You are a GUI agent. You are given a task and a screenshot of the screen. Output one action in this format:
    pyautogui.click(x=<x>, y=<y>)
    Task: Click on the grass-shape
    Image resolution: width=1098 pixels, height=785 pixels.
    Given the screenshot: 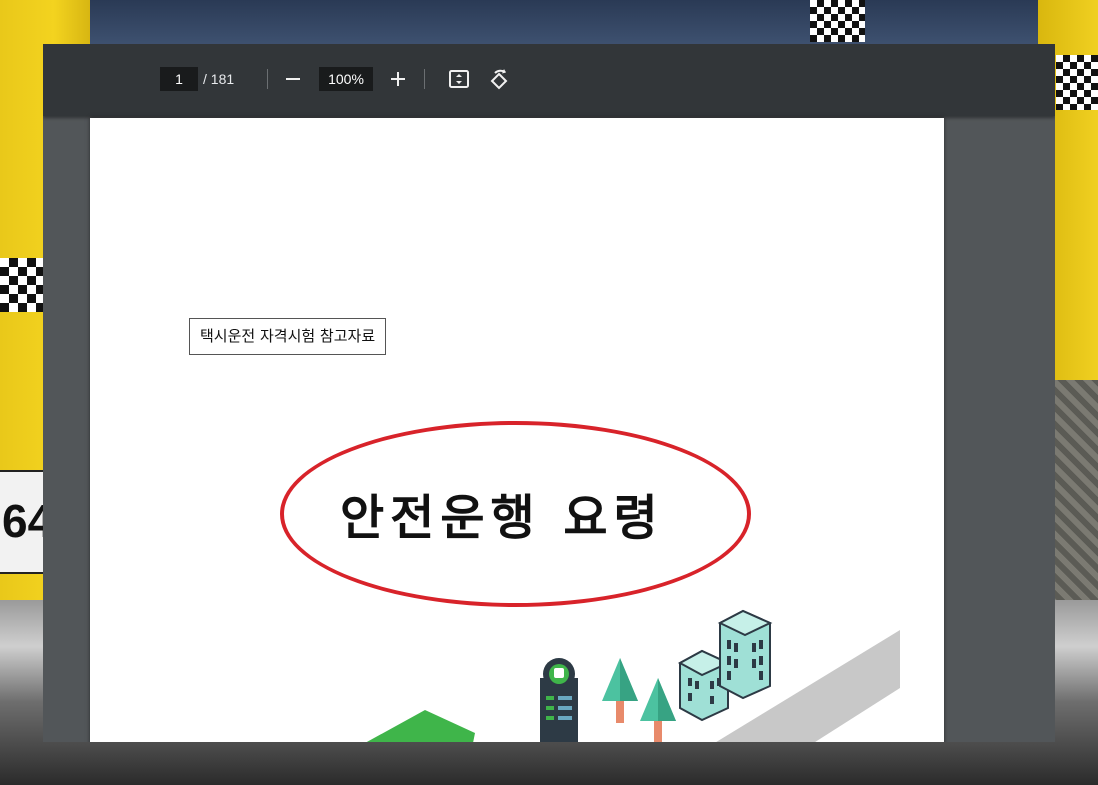 What is the action you would take?
    pyautogui.click(x=420, y=726)
    